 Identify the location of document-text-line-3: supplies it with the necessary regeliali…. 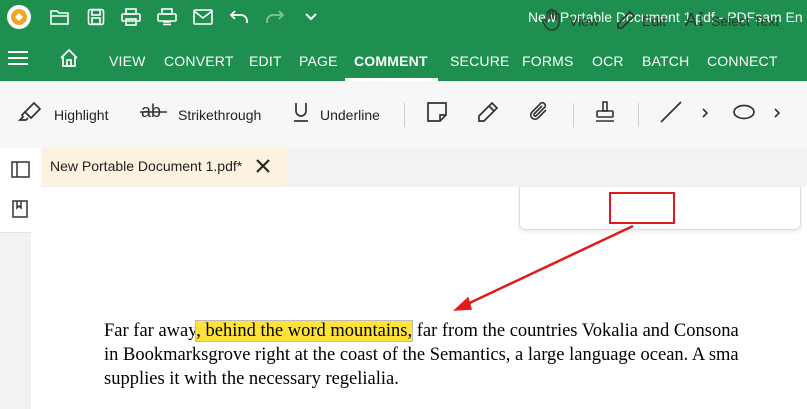
(251, 379).